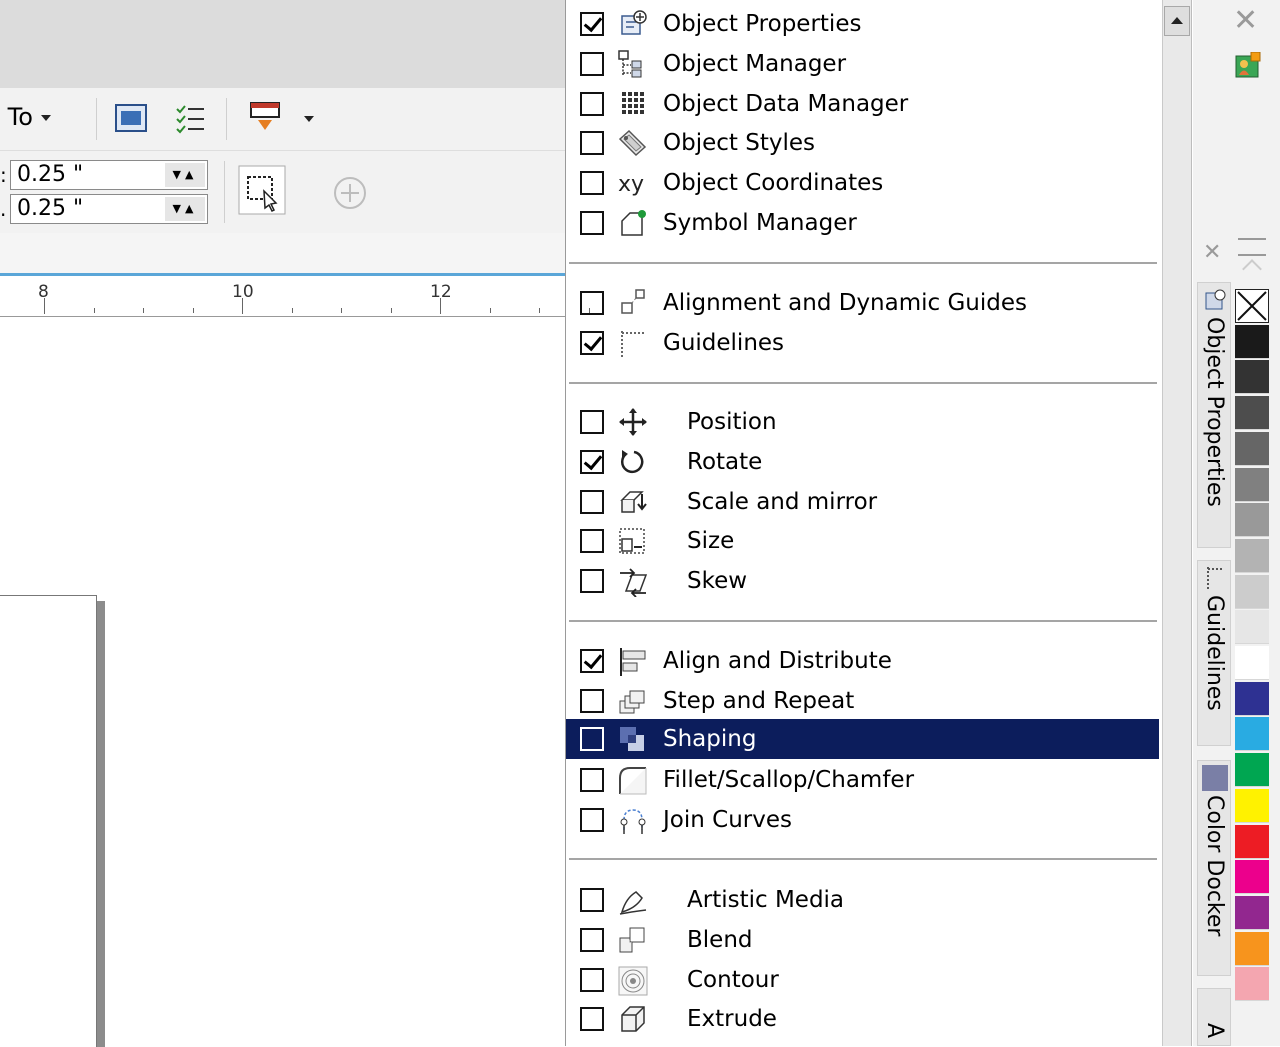 This screenshot has width=1280, height=1047. I want to click on title-bar, so click(282, 44).